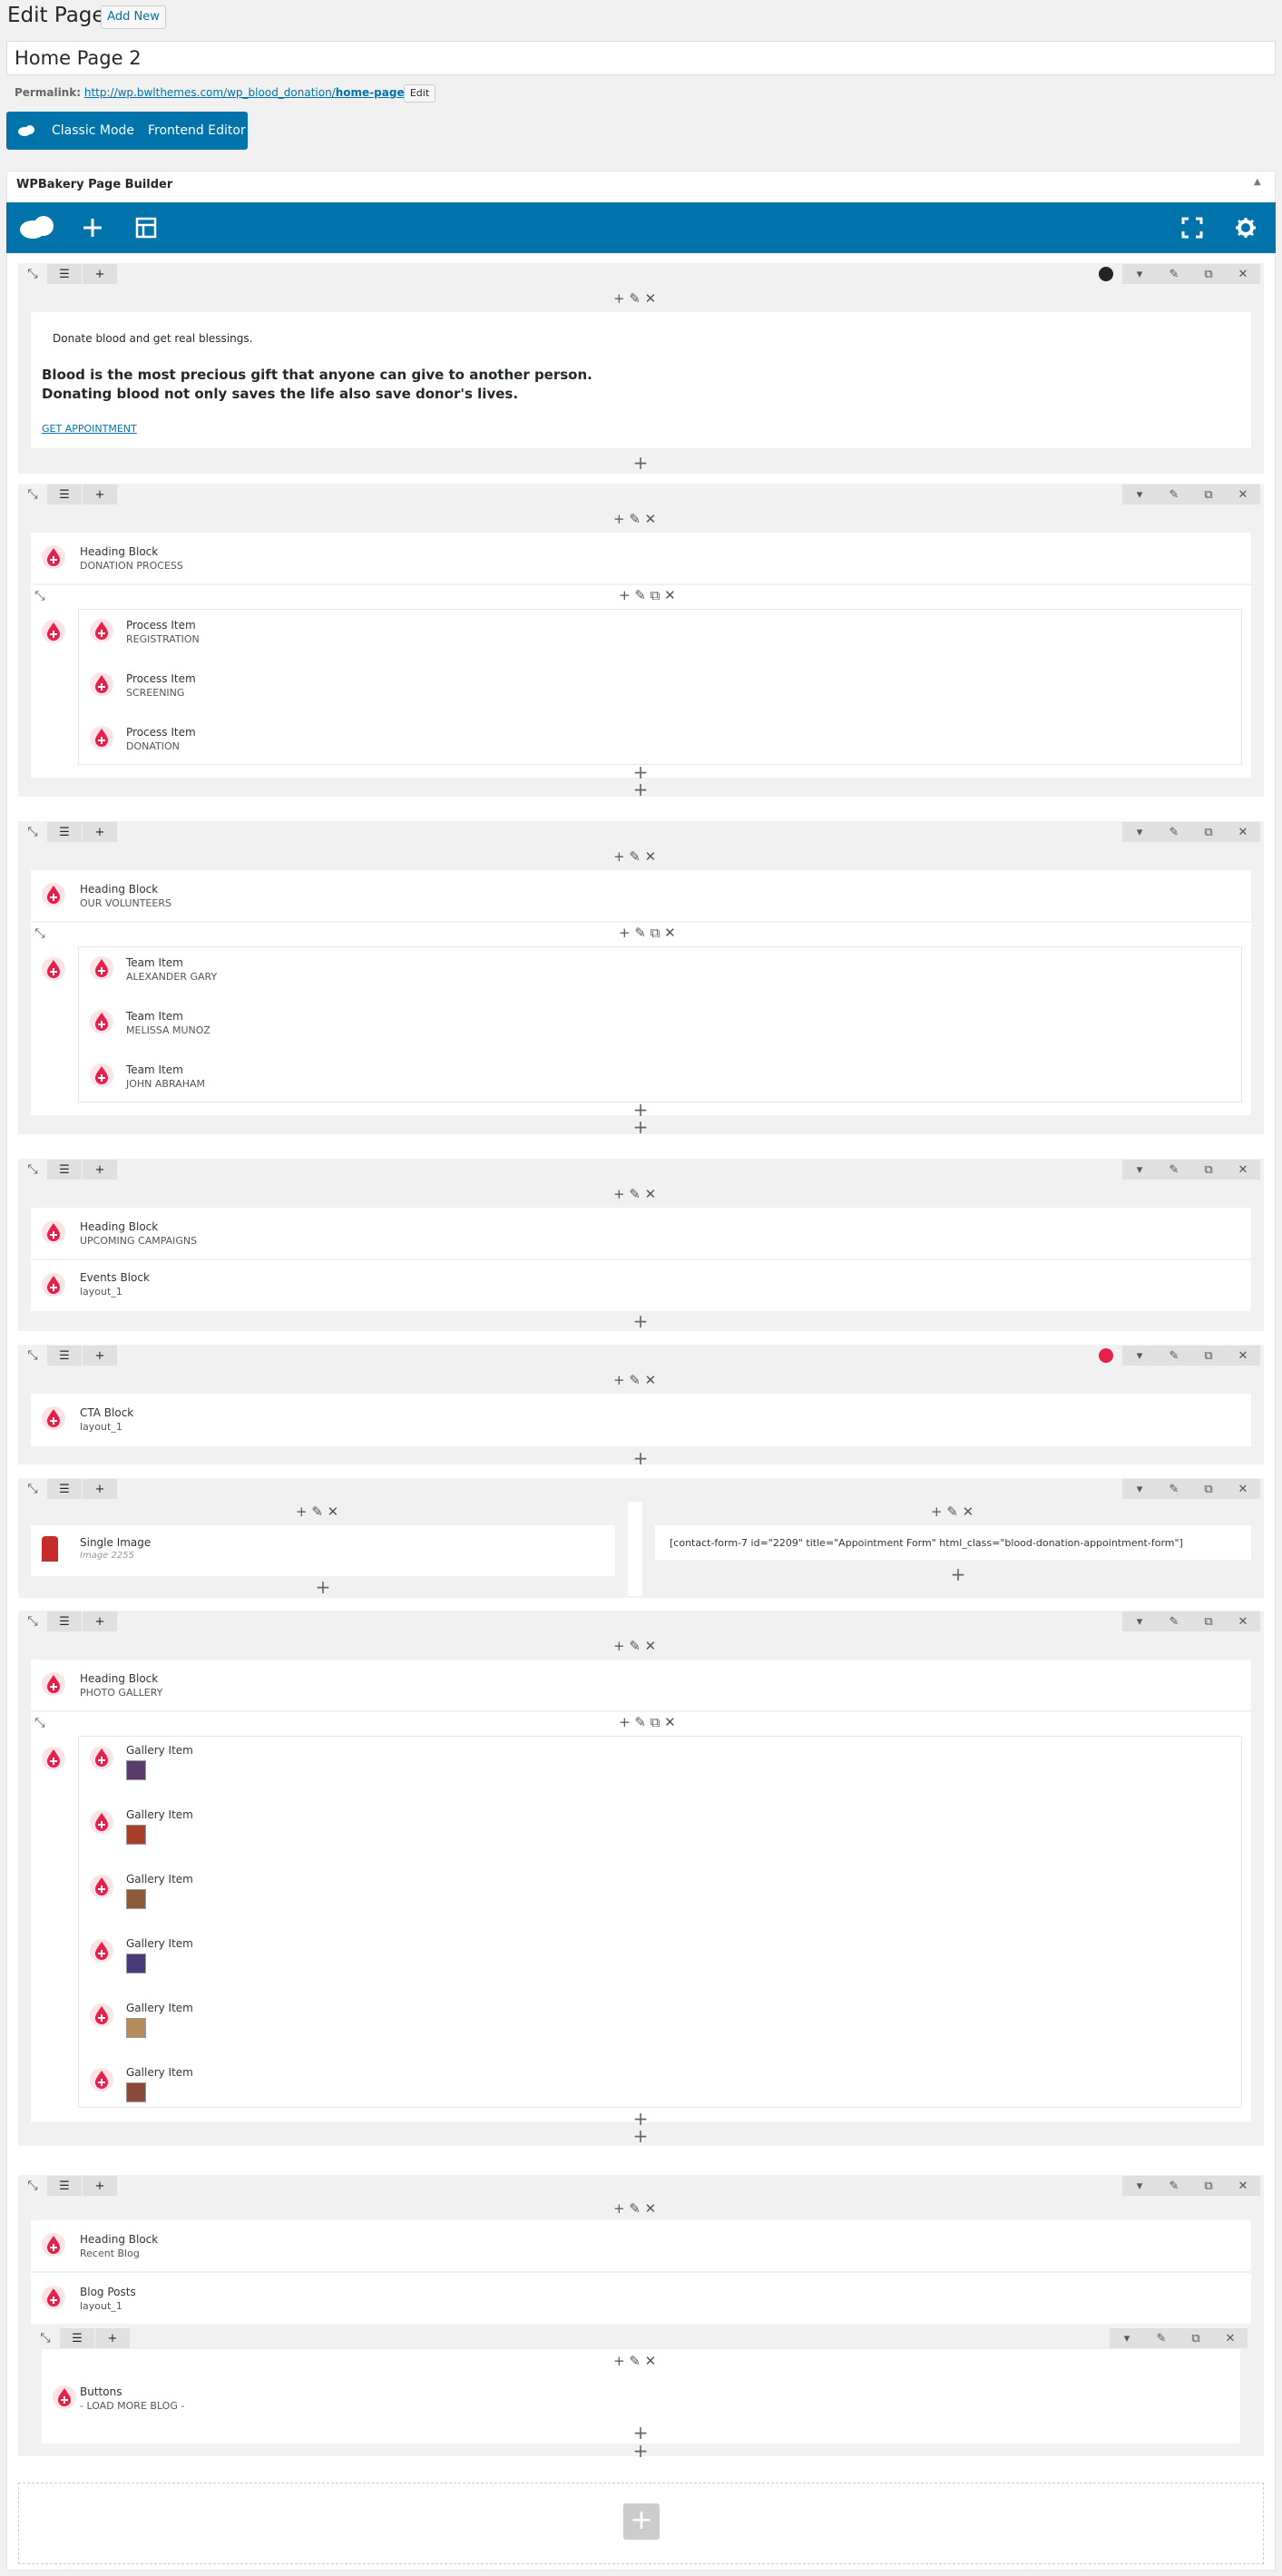 The height and width of the screenshot is (2576, 1282). What do you see at coordinates (641, 559) in the screenshot?
I see `heading-block: Heading Block DONATION PROCESS` at bounding box center [641, 559].